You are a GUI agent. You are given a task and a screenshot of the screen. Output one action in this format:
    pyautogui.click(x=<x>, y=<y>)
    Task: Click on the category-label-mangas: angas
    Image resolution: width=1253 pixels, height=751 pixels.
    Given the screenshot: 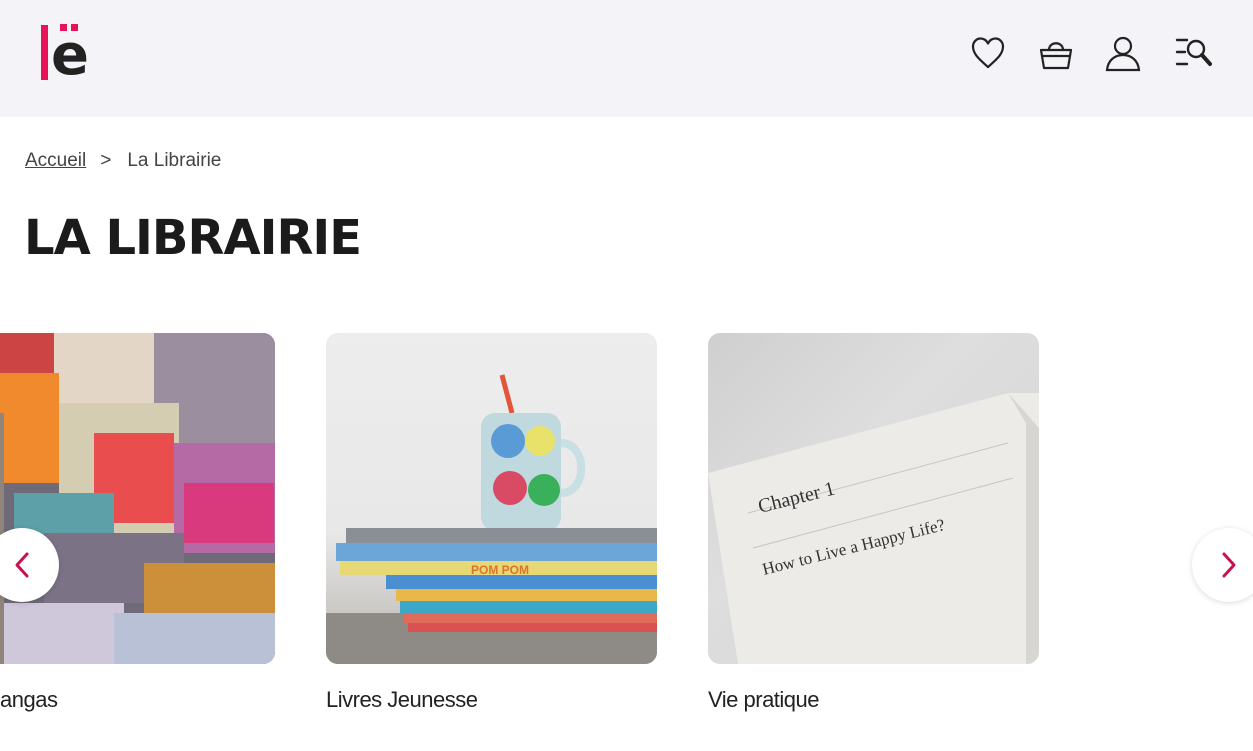 What is the action you would take?
    pyautogui.click(x=29, y=700)
    